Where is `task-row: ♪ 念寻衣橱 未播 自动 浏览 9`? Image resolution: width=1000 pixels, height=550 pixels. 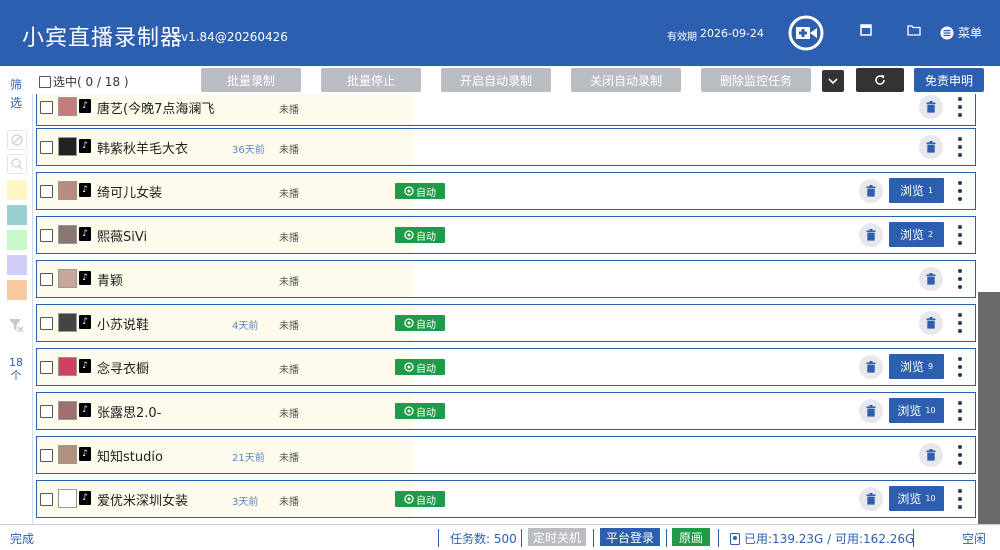 task-row: ♪ 念寻衣橱 未播 自动 浏览 9 is located at coordinates (506, 367).